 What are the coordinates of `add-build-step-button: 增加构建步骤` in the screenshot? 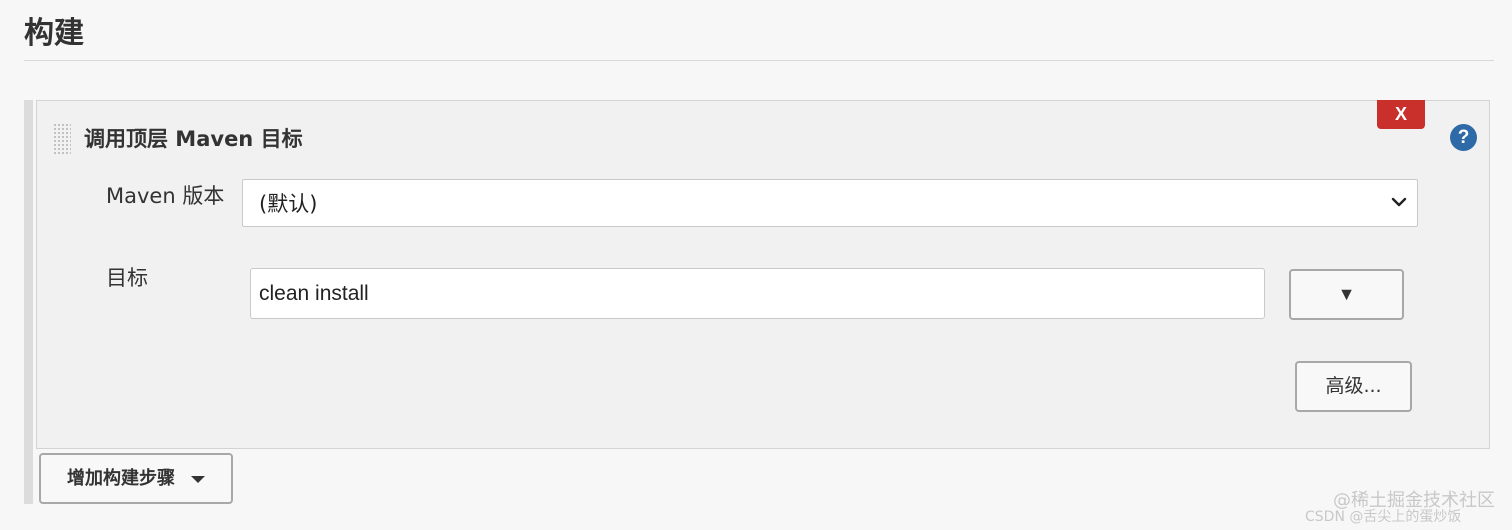 It's located at (136, 478).